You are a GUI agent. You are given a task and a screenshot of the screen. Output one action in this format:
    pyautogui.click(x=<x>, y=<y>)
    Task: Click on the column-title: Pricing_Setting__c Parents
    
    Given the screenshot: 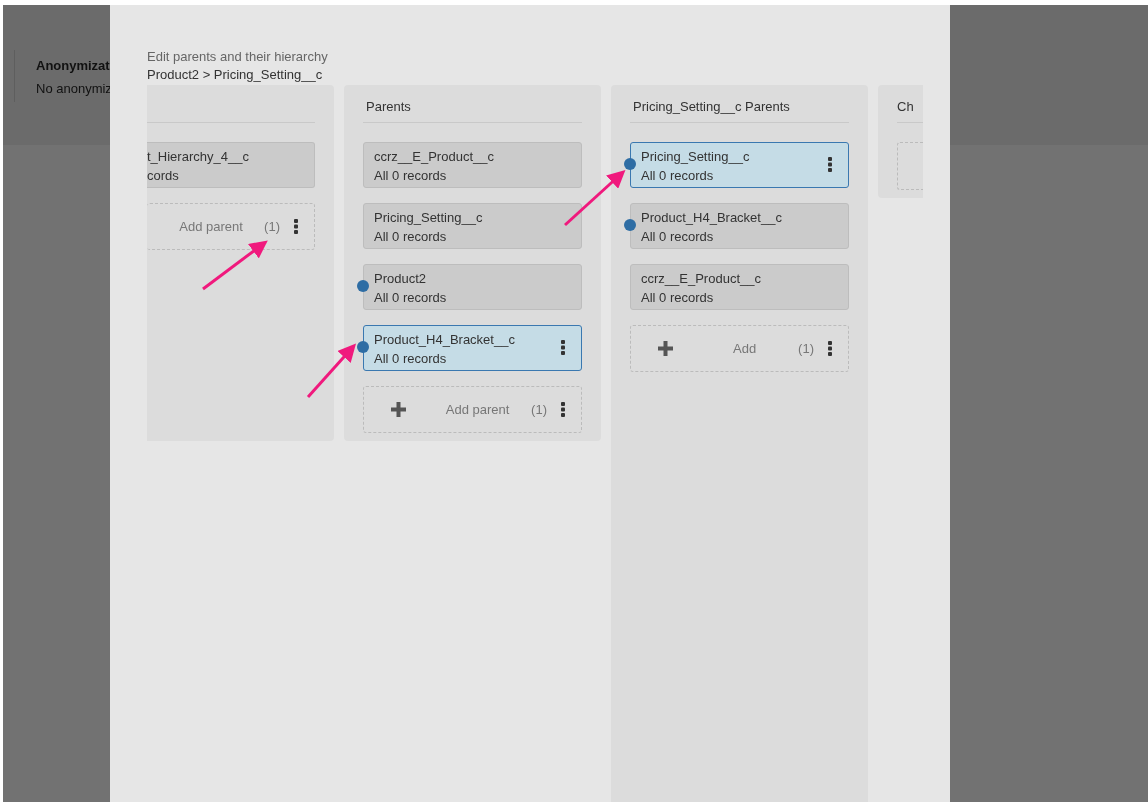 What is the action you would take?
    pyautogui.click(x=711, y=106)
    